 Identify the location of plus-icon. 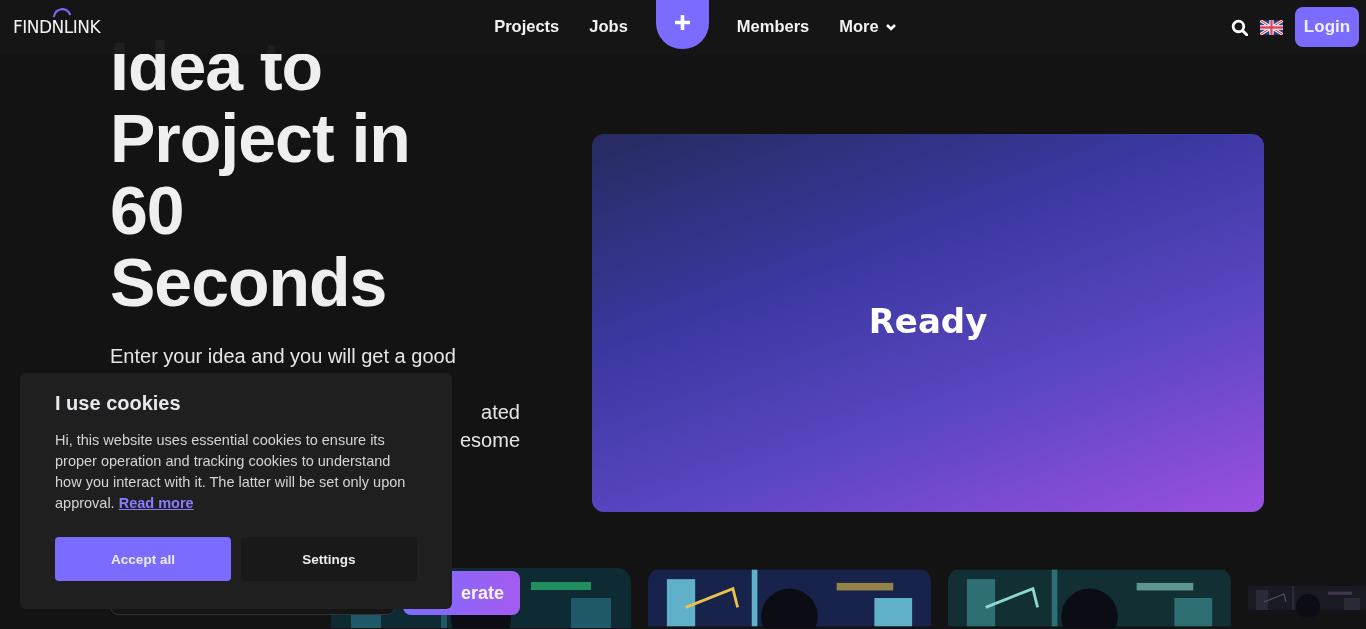
(682, 22).